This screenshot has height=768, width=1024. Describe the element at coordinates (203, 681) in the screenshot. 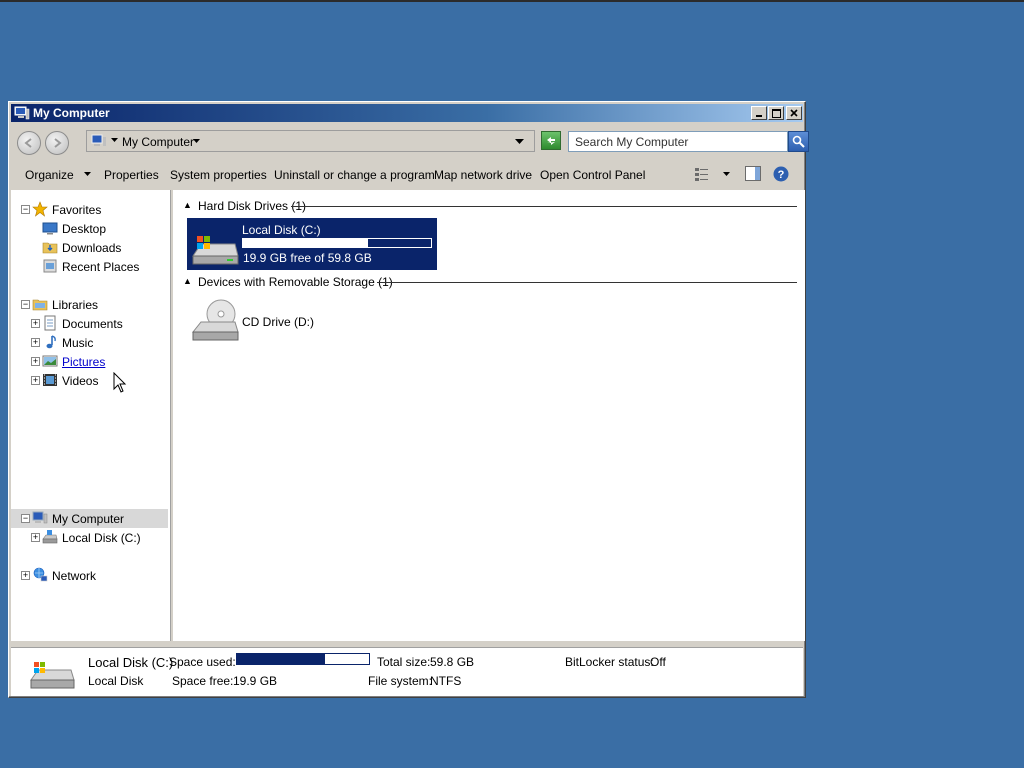

I see `details-space-free-label: Space free:` at that location.